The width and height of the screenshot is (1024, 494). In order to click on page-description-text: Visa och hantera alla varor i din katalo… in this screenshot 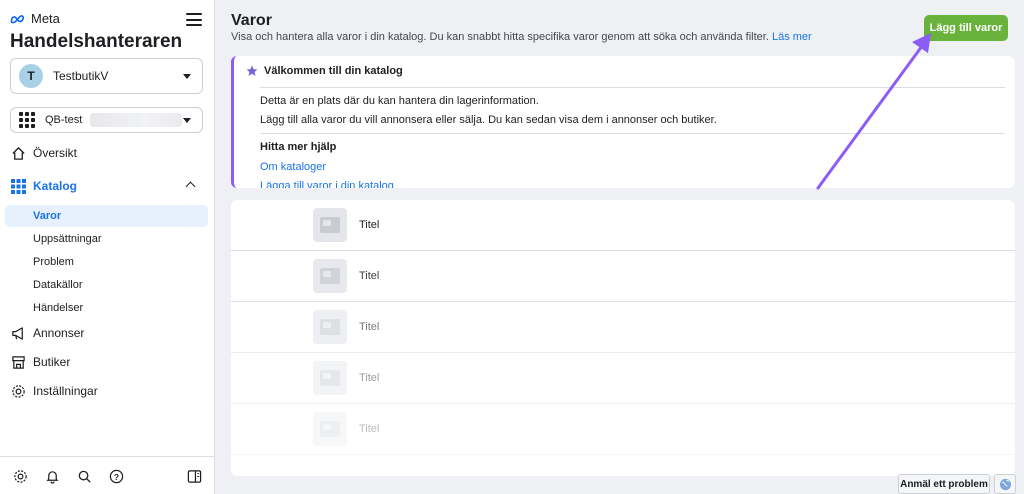, I will do `click(500, 37)`.